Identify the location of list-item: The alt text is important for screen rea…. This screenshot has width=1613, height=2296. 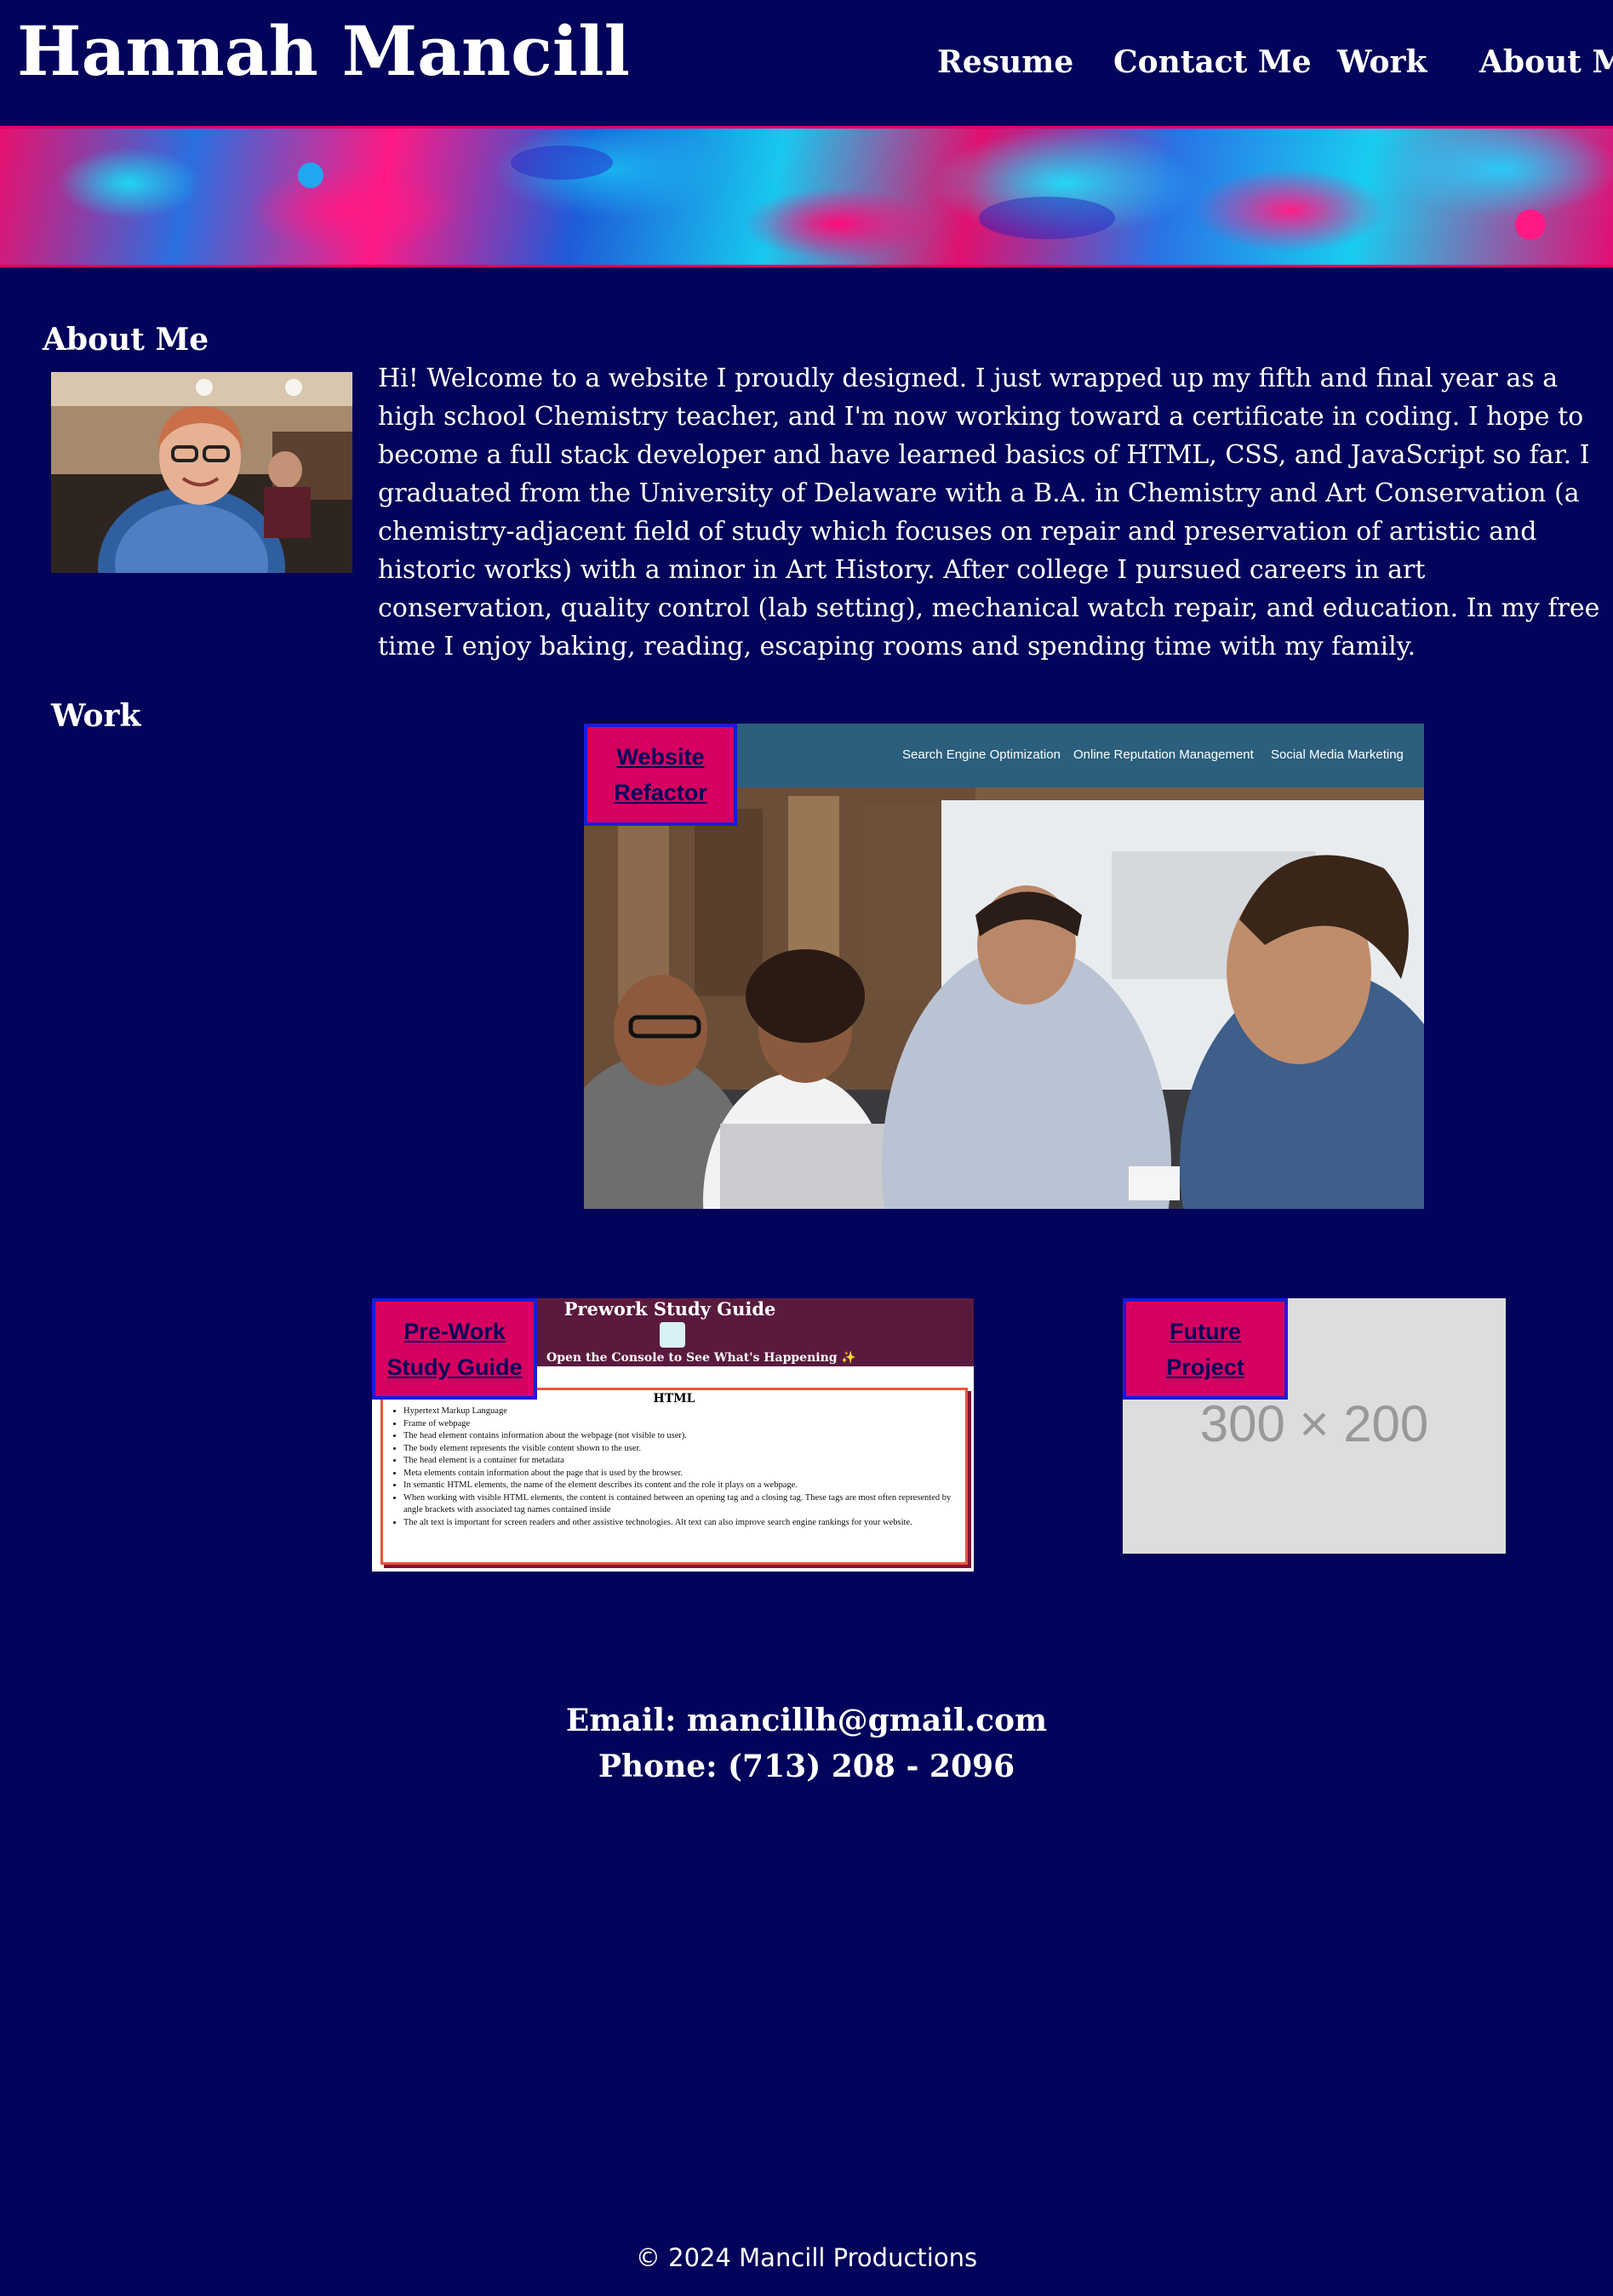
(684, 1523).